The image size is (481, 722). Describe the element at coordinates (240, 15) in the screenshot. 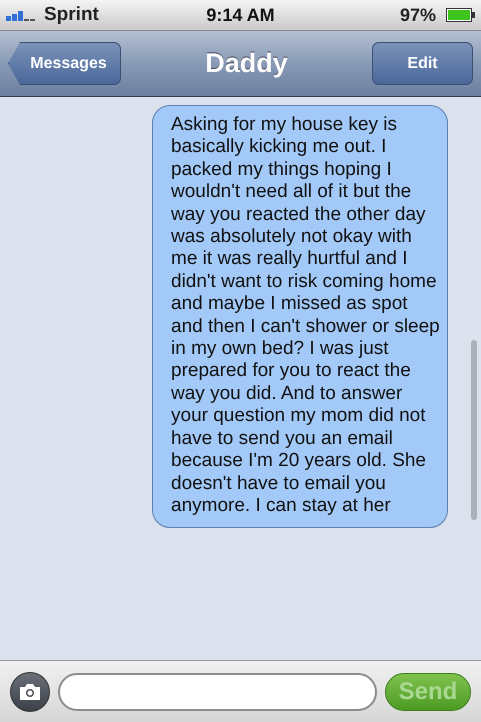

I see `clock: 9:14 AM` at that location.